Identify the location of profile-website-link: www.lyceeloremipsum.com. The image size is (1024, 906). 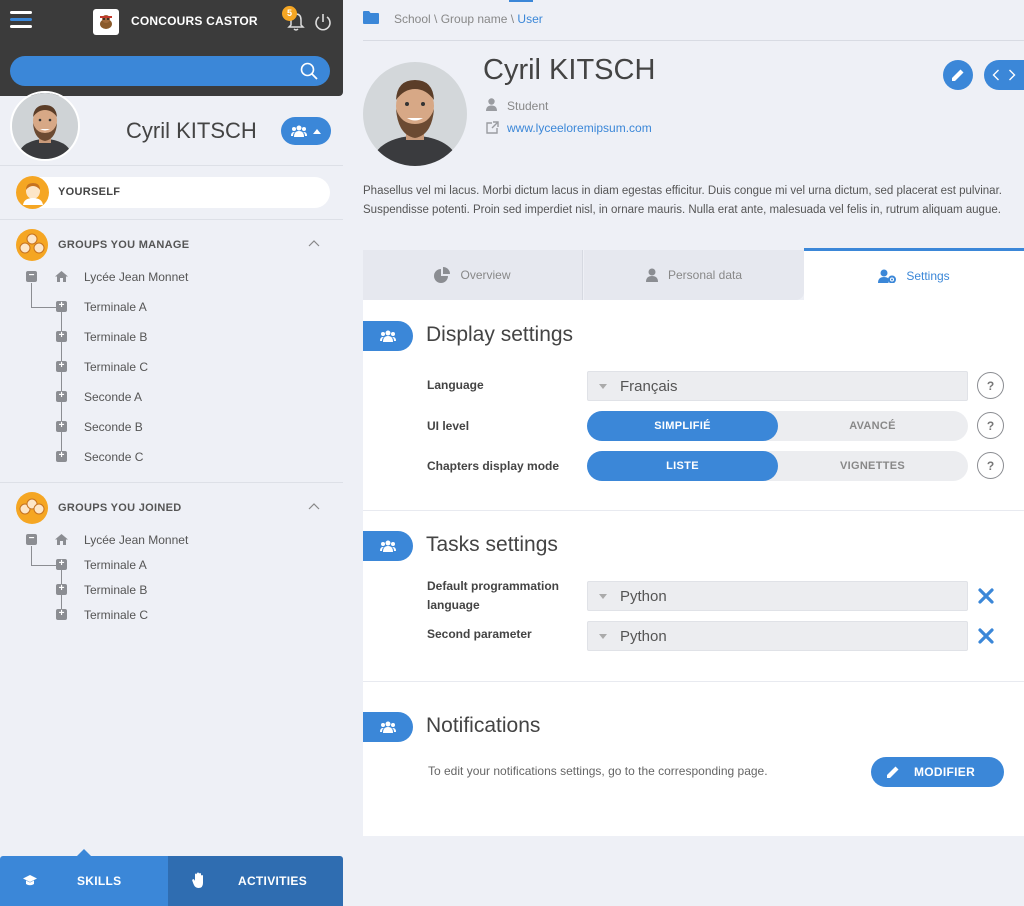
(579, 128).